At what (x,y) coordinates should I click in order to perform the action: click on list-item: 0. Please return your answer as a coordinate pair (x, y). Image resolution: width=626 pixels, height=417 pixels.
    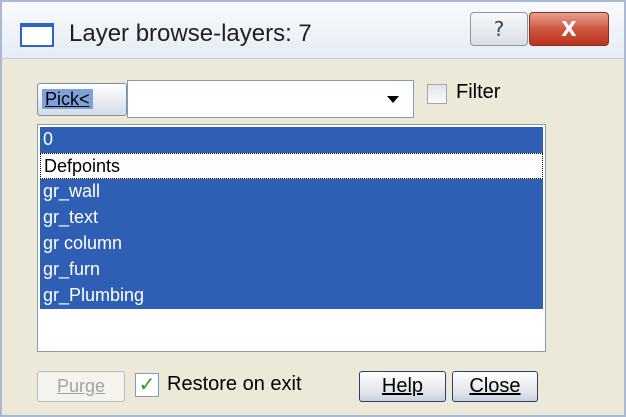
    Looking at the image, I should click on (291, 140).